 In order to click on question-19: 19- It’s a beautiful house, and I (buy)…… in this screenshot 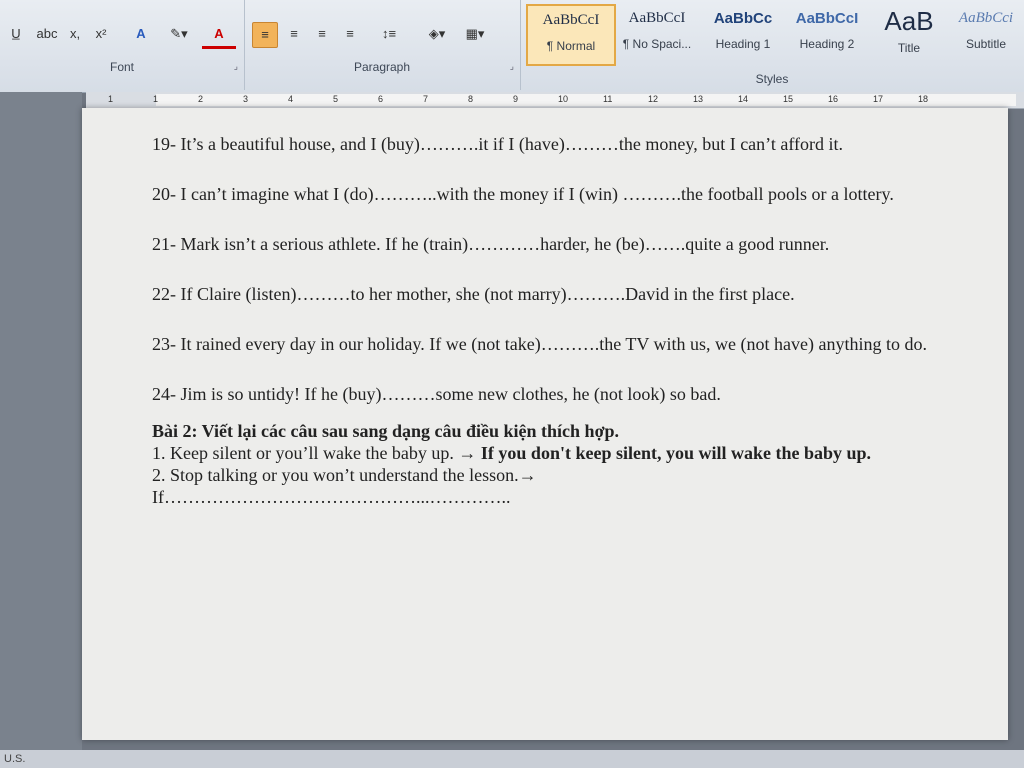, I will do `click(542, 144)`.